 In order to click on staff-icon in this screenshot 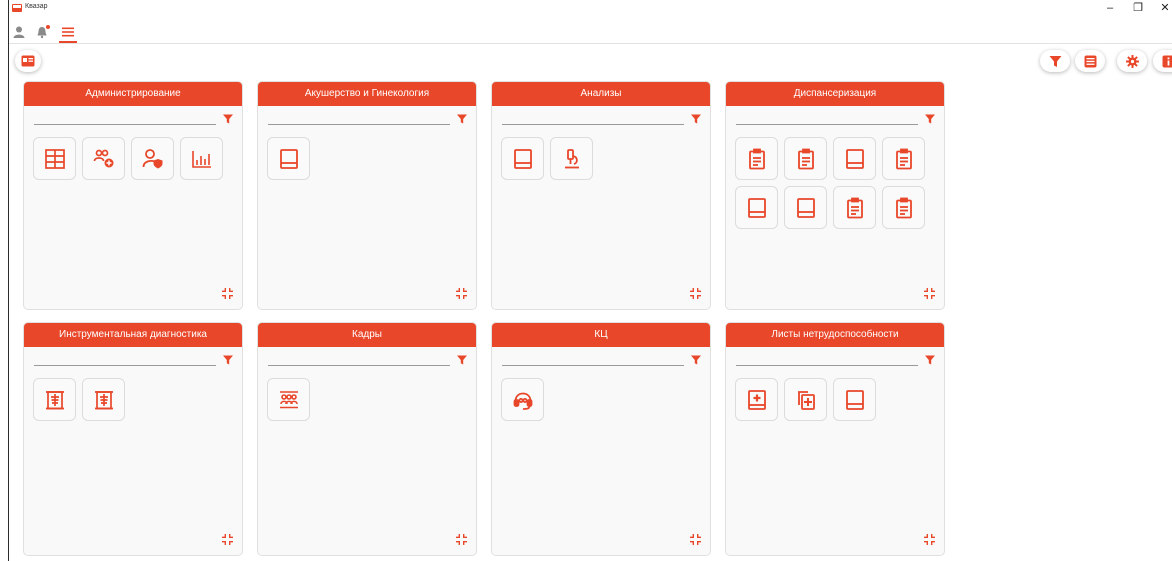, I will do `click(288, 399)`.